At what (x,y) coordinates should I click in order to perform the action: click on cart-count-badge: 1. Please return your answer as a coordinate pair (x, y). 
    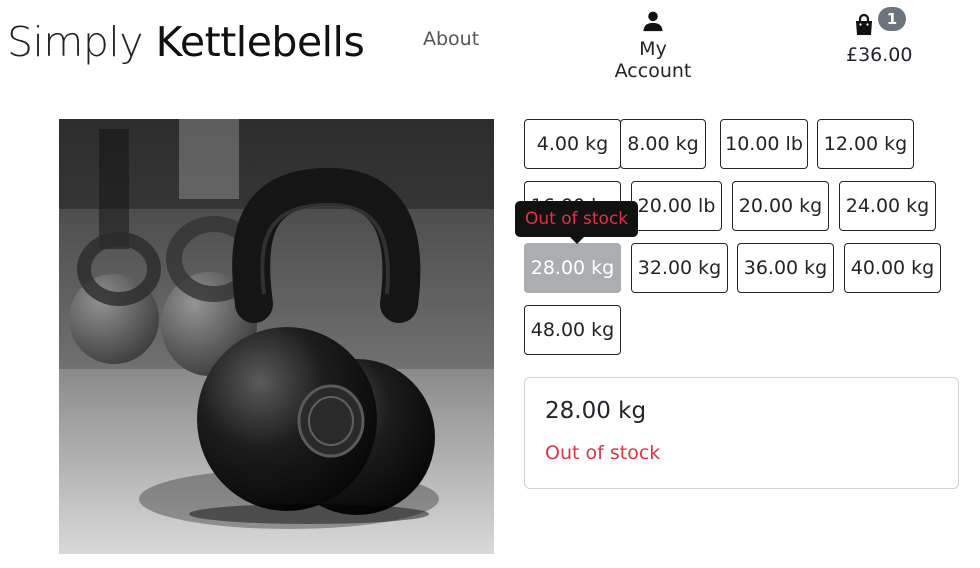
    Looking at the image, I should click on (892, 19).